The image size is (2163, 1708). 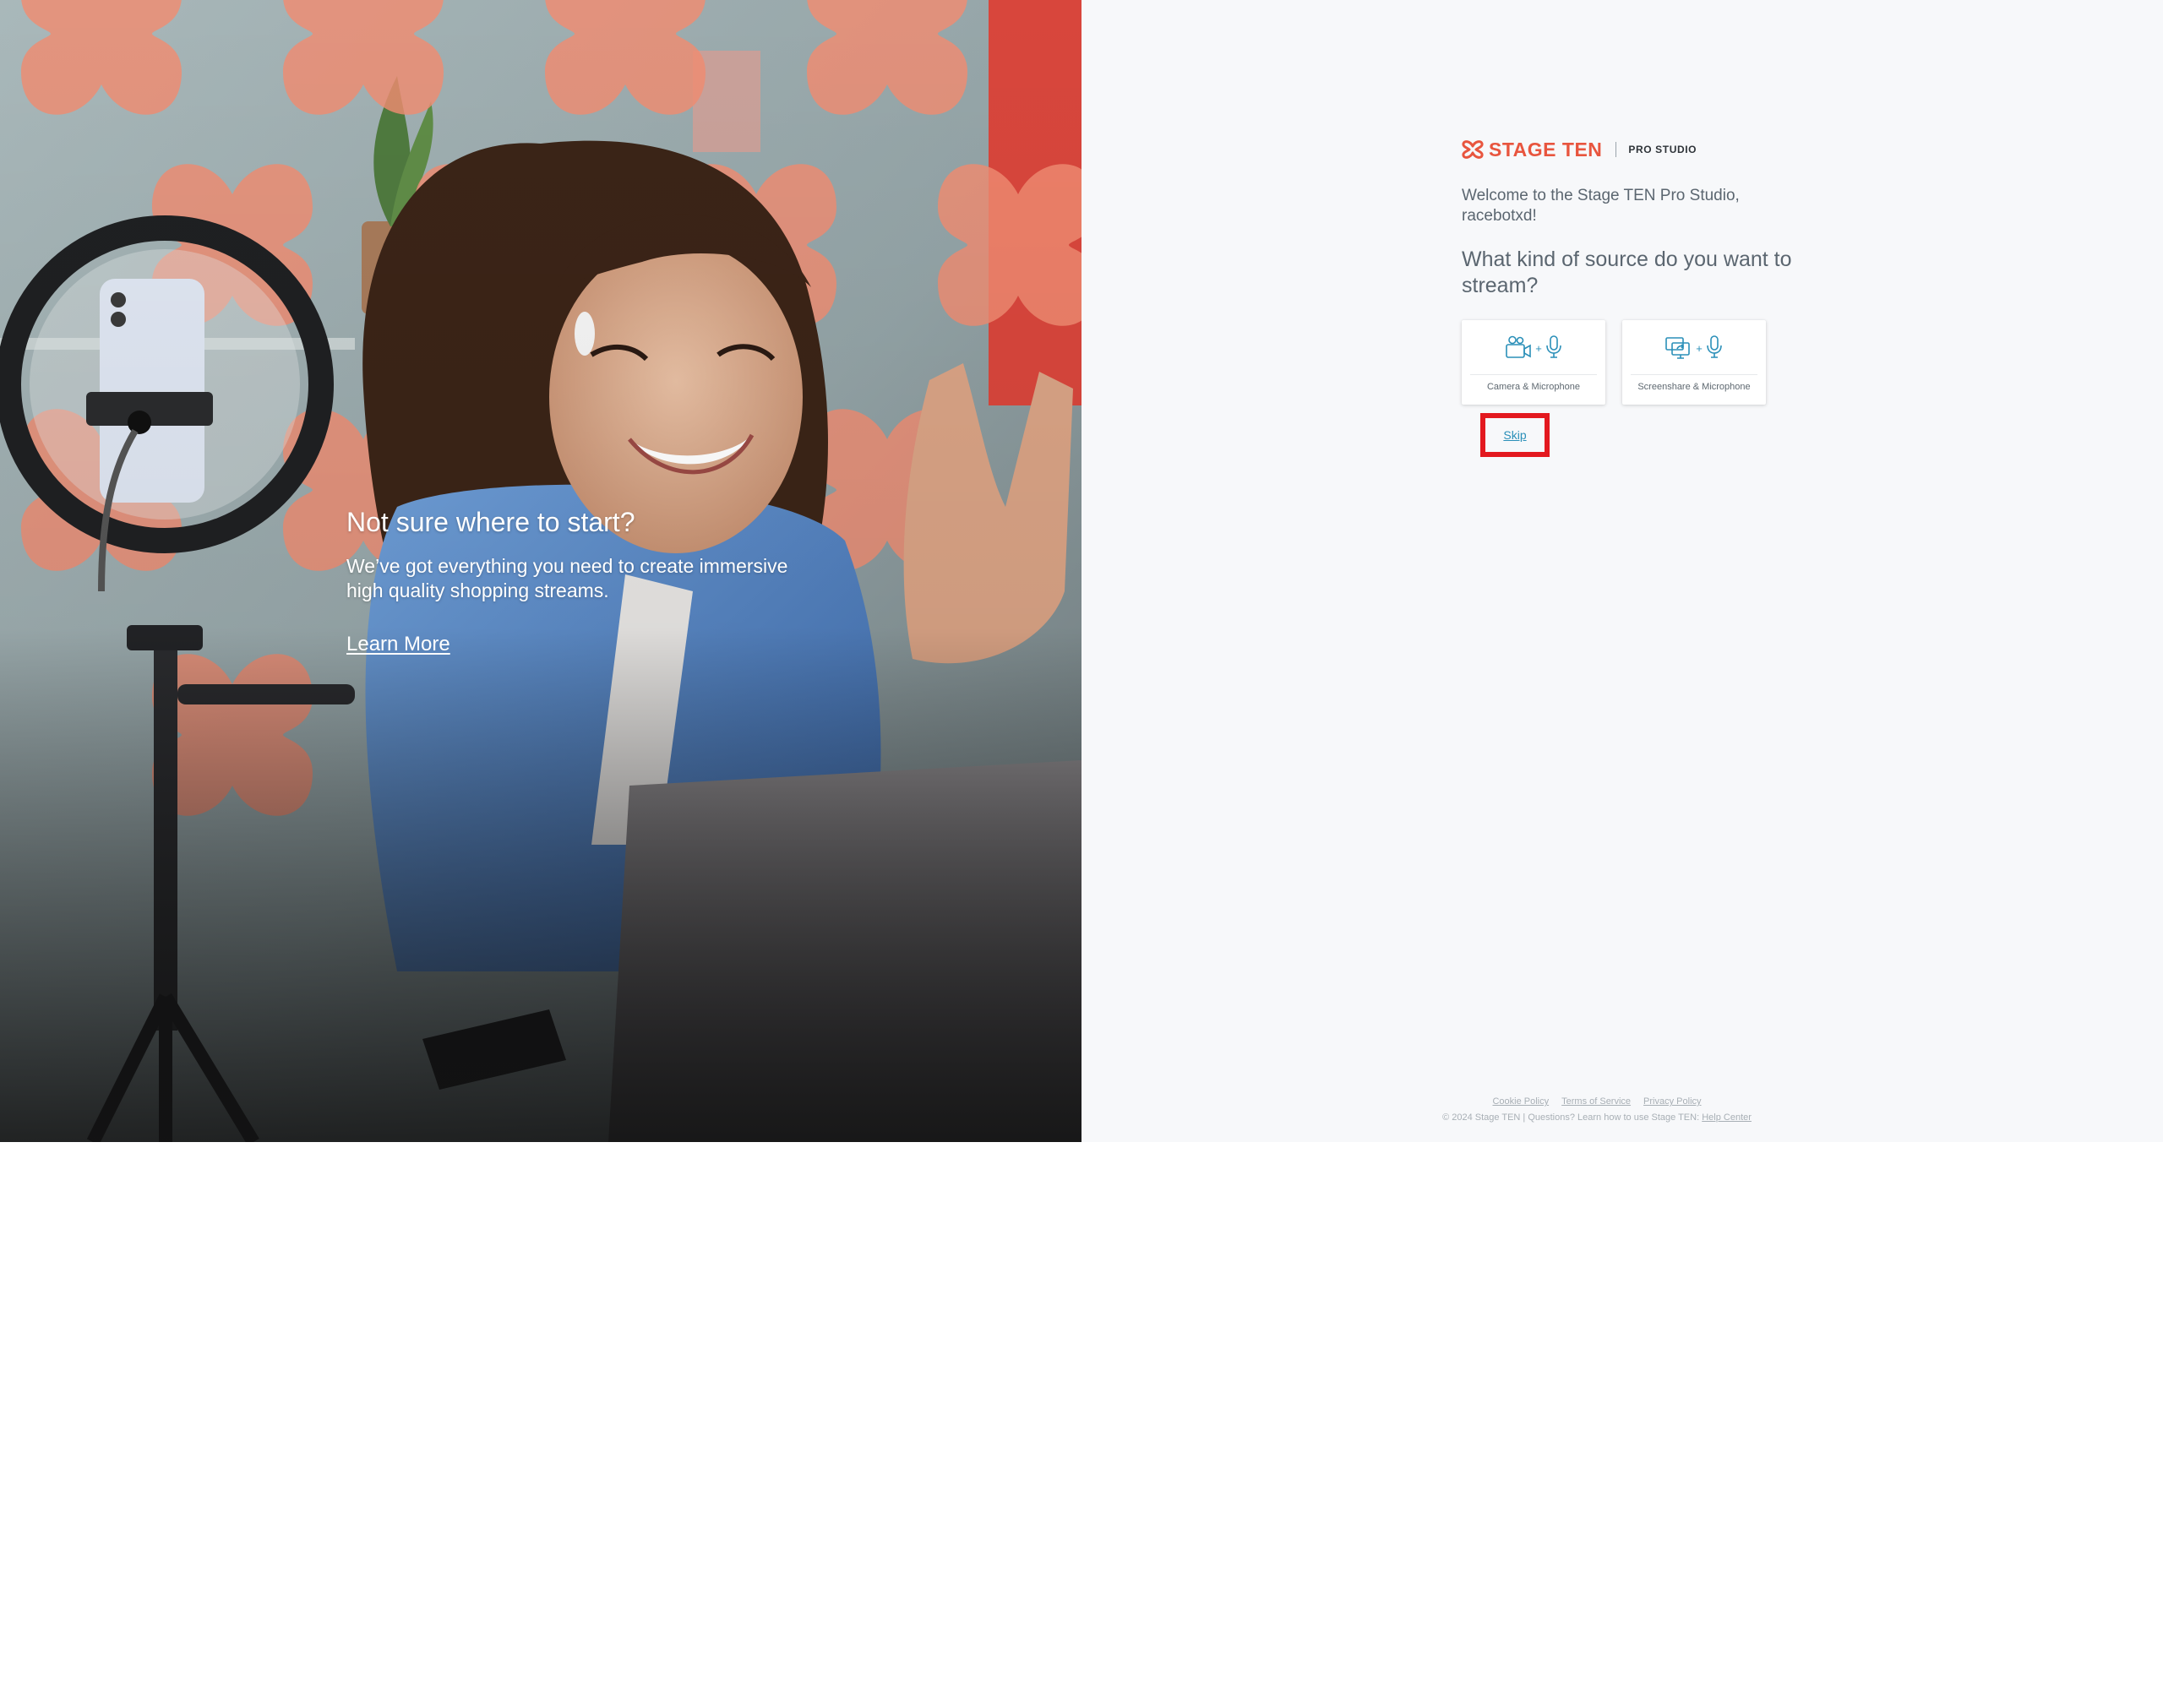 I want to click on camera-icon, so click(x=1519, y=346).